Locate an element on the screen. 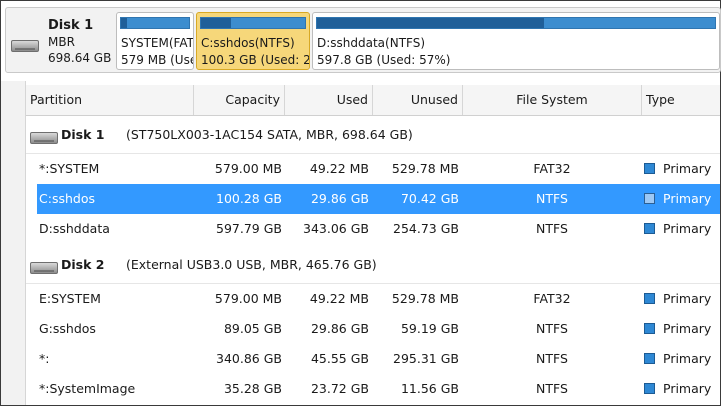 This screenshot has width=721, height=406. partition-block-size: 100.3 GB (Used: 29%) is located at coordinates (255, 60).